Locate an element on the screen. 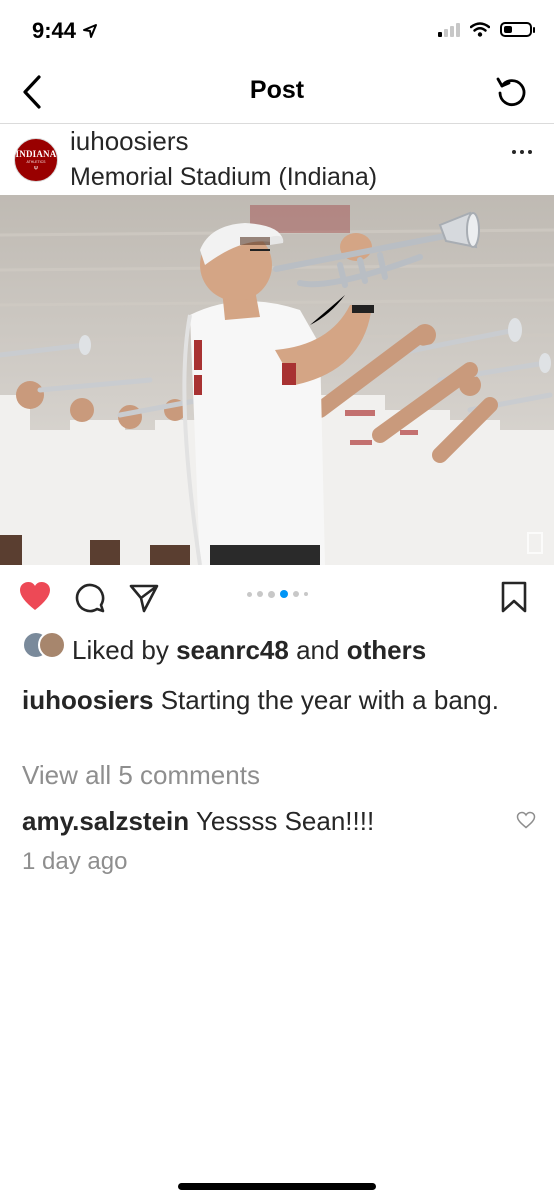 This screenshot has height=1200, width=554. caption-username: iuhoosiers is located at coordinates (87, 700).